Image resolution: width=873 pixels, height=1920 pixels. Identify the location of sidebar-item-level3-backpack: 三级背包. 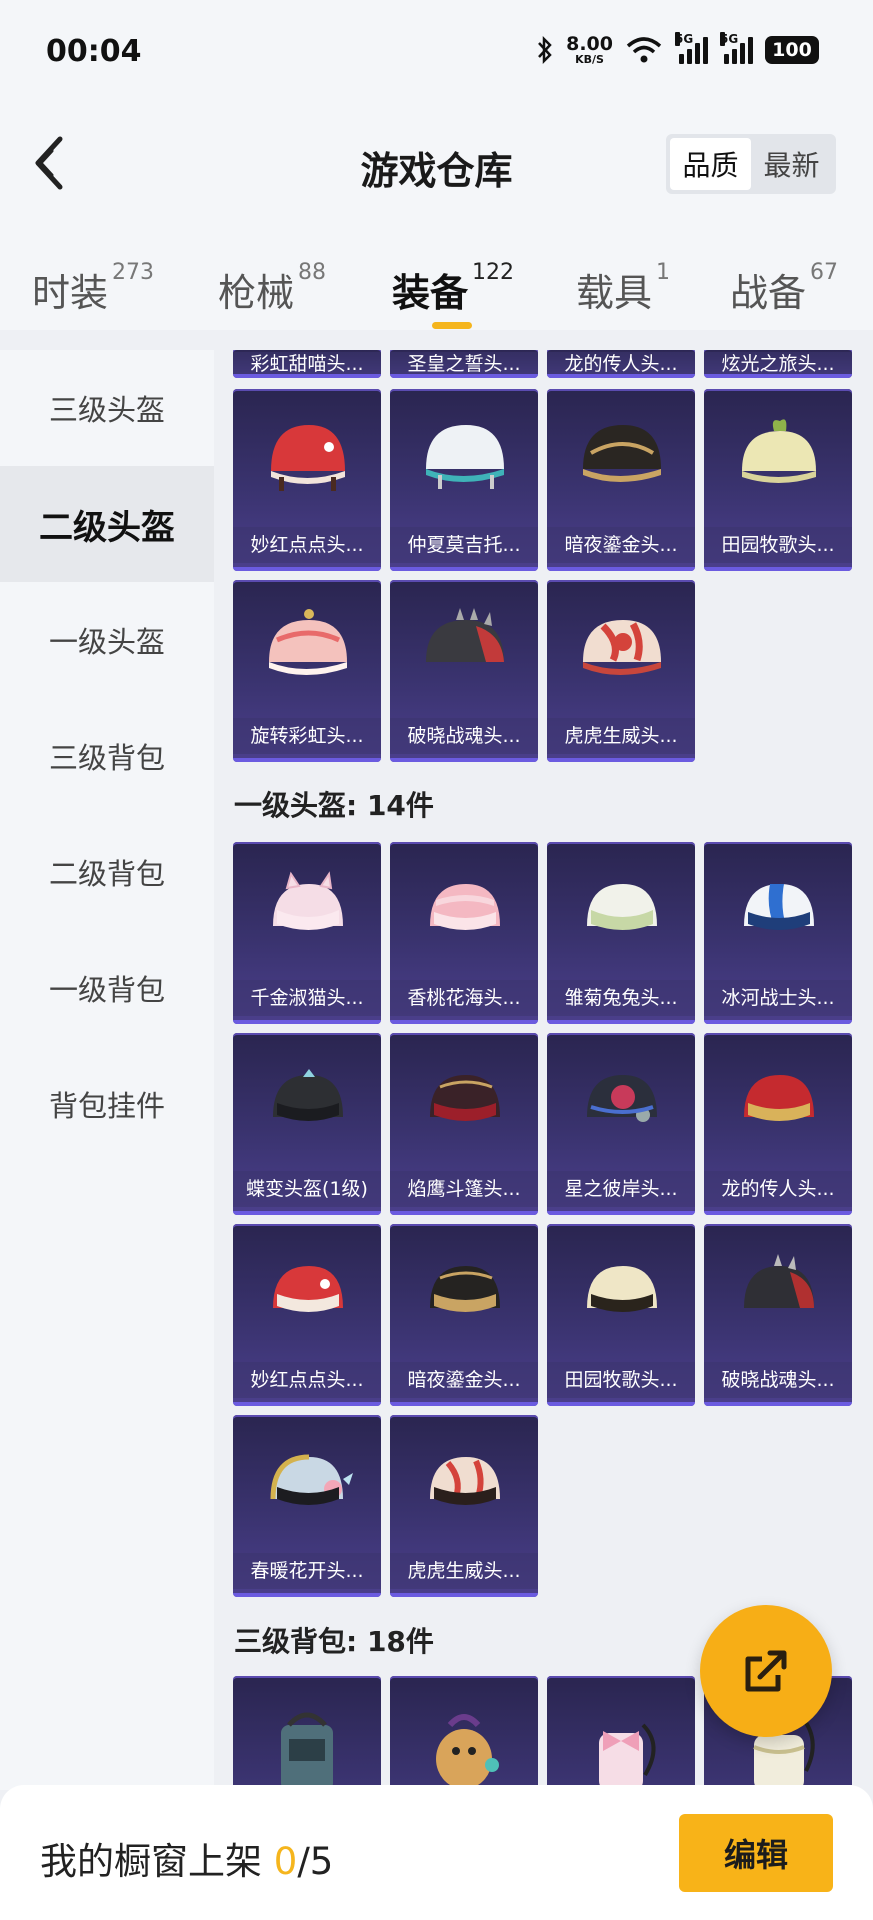
(107, 756).